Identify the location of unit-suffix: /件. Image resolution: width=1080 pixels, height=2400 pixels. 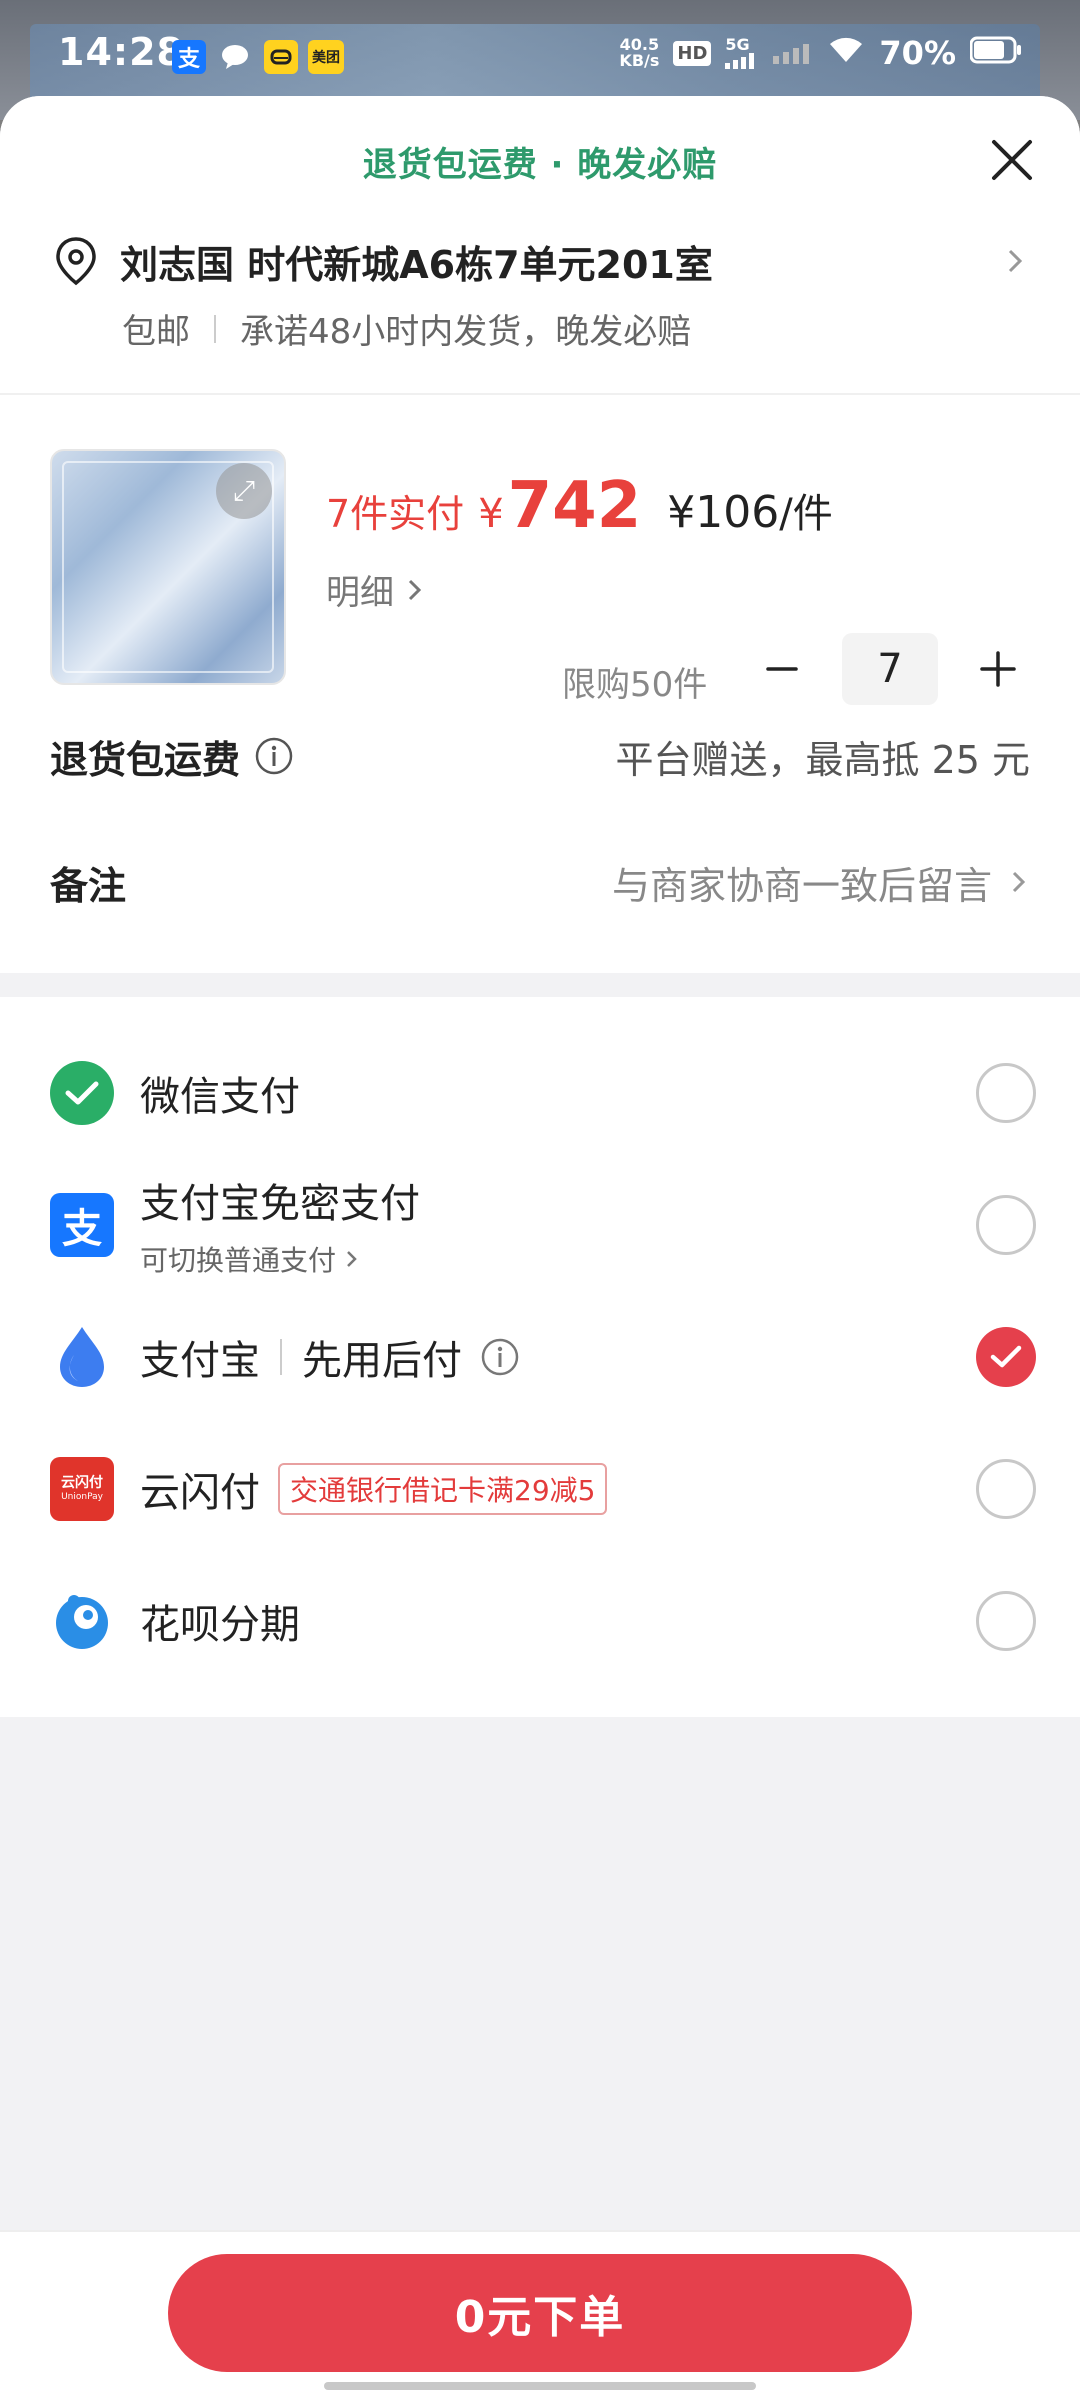
(806, 514).